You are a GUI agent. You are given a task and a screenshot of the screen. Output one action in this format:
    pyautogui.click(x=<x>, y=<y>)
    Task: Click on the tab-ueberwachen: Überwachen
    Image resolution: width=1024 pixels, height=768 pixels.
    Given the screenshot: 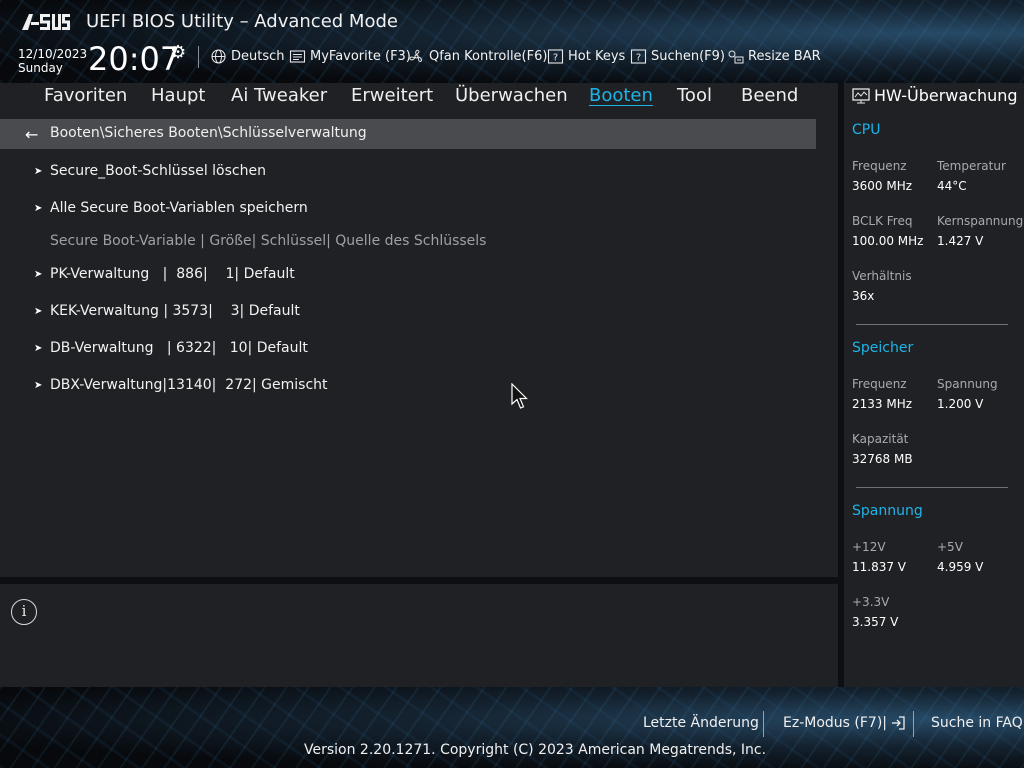 What is the action you would take?
    pyautogui.click(x=511, y=95)
    